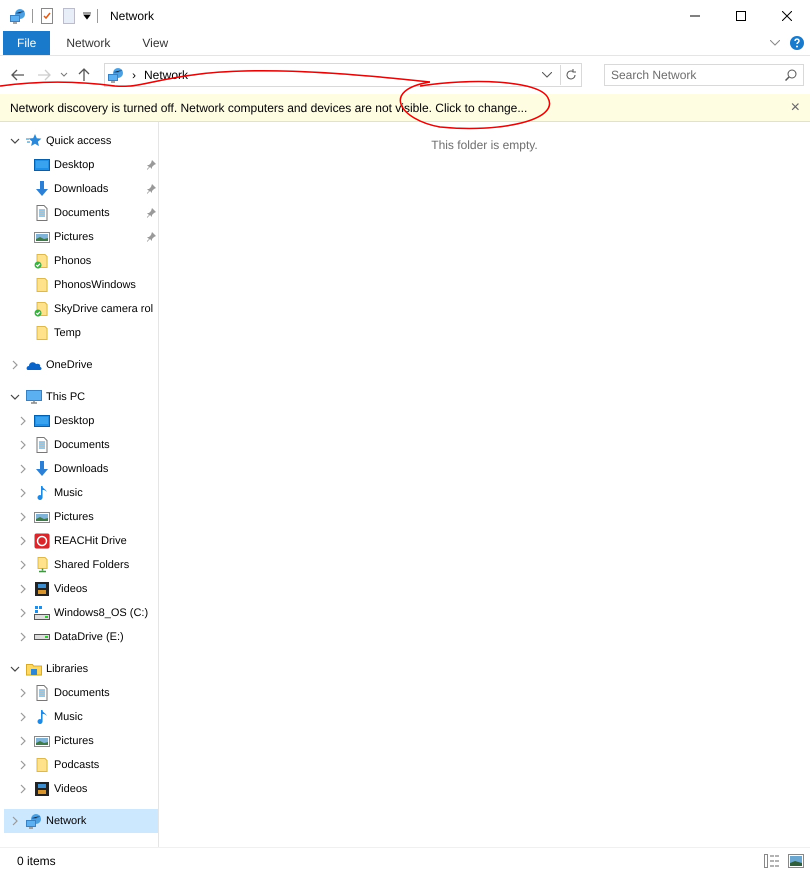 The image size is (810, 869). Describe the element at coordinates (95, 285) in the screenshot. I see `item-label: PhonosWindows` at that location.